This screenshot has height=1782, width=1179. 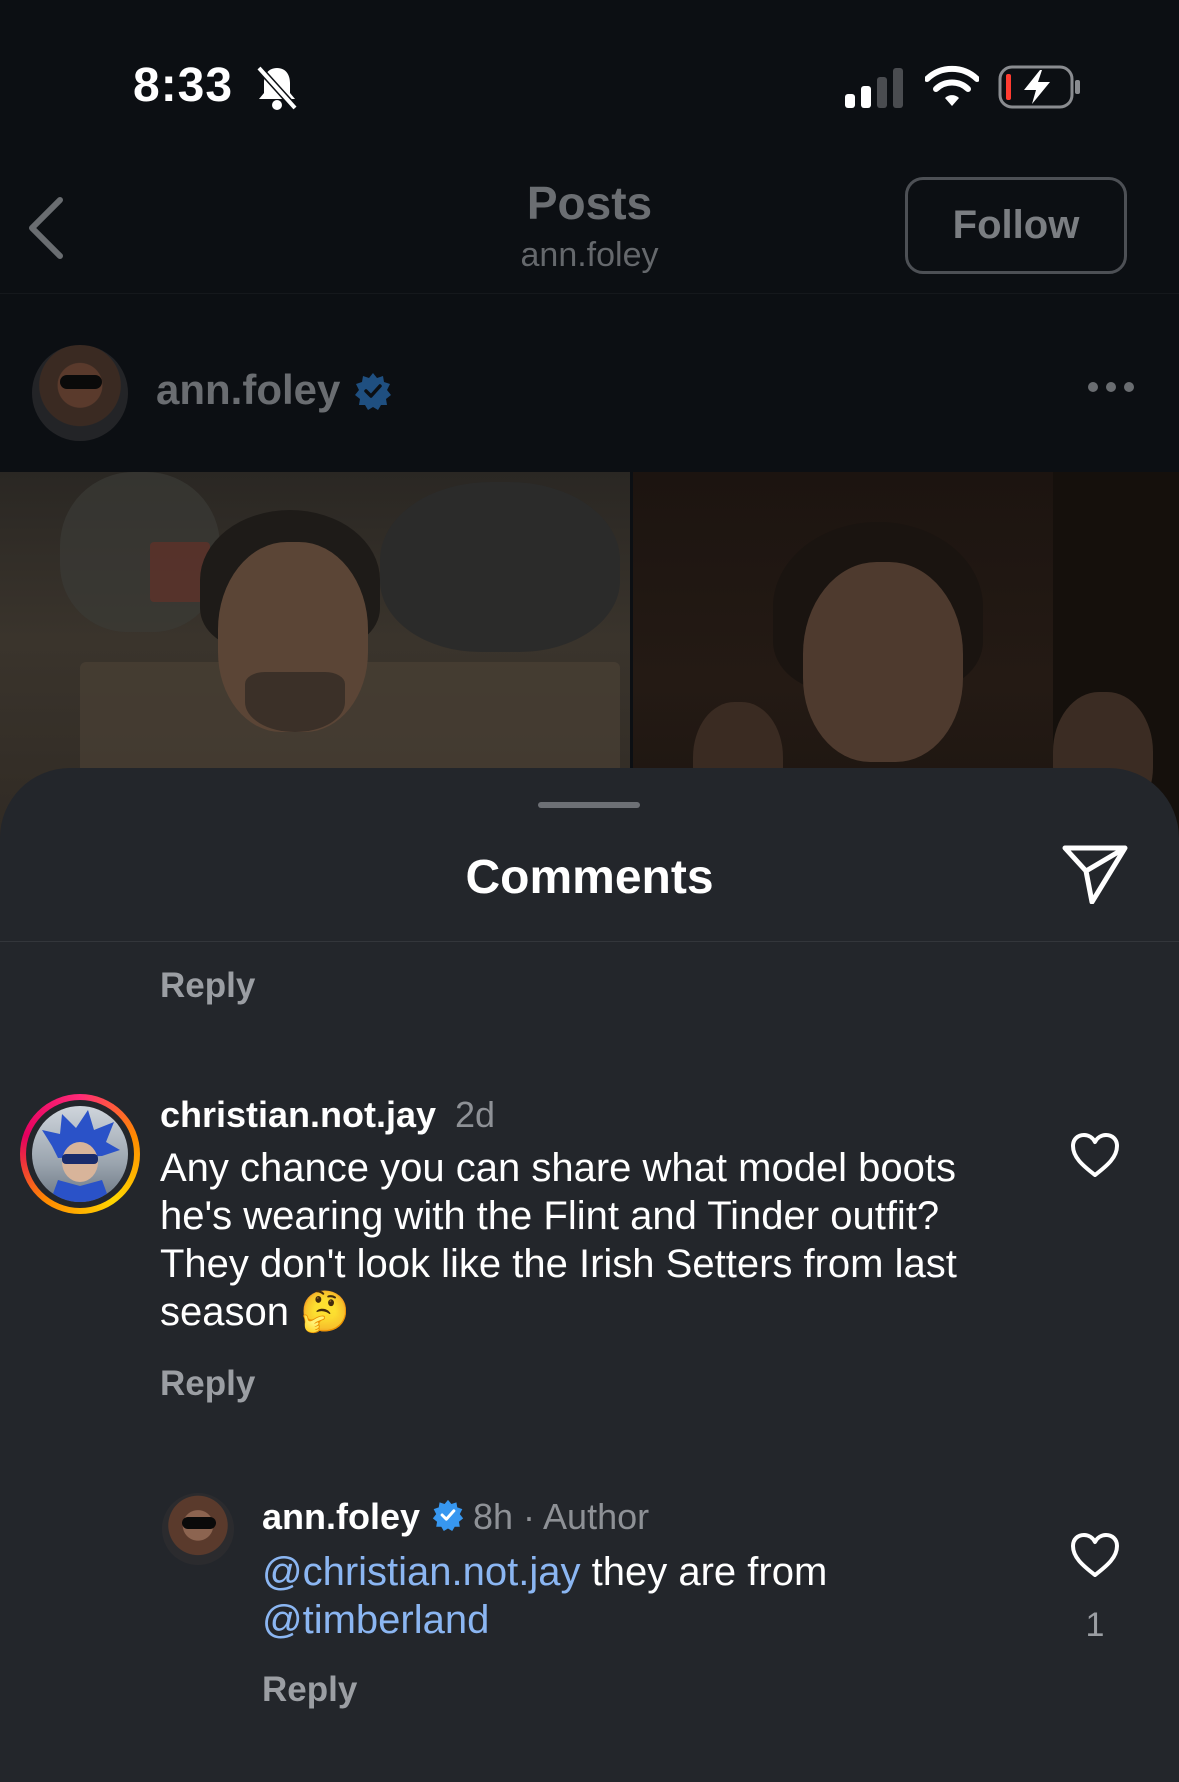 I want to click on reply-author-username: ann.foley, so click(x=341, y=1517).